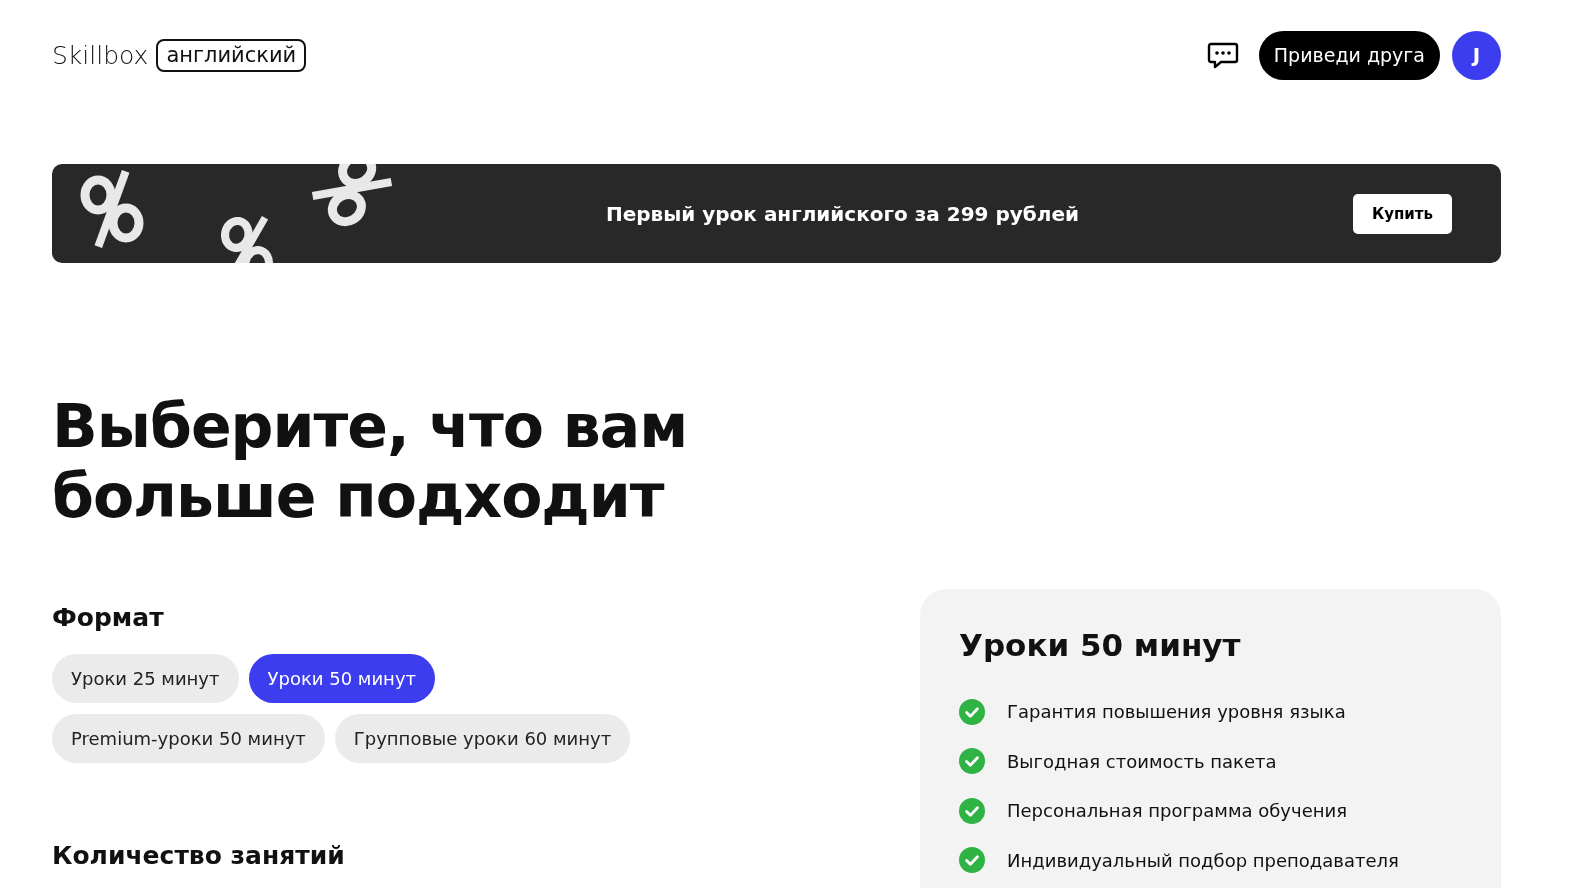 The width and height of the screenshot is (1579, 888). What do you see at coordinates (188, 738) in the screenshot?
I see `format-option: Premium-уроки 50 минут` at bounding box center [188, 738].